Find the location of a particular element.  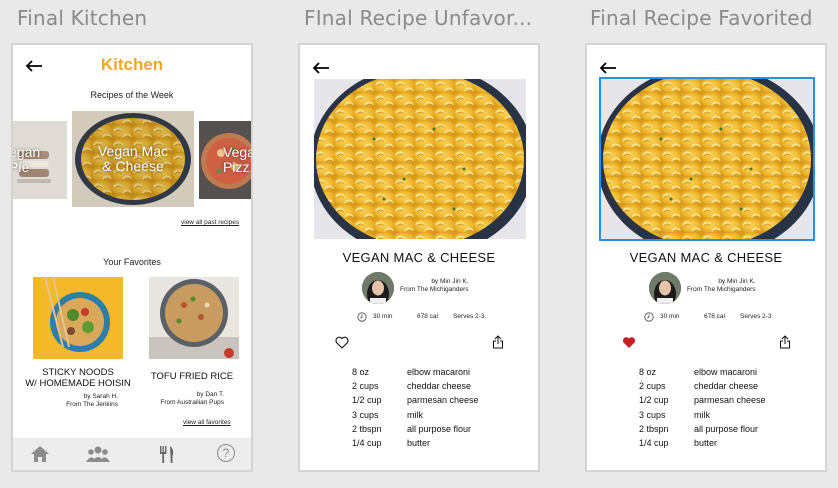

carousel-card-text: Vegan Mac is located at coordinates (133, 151).